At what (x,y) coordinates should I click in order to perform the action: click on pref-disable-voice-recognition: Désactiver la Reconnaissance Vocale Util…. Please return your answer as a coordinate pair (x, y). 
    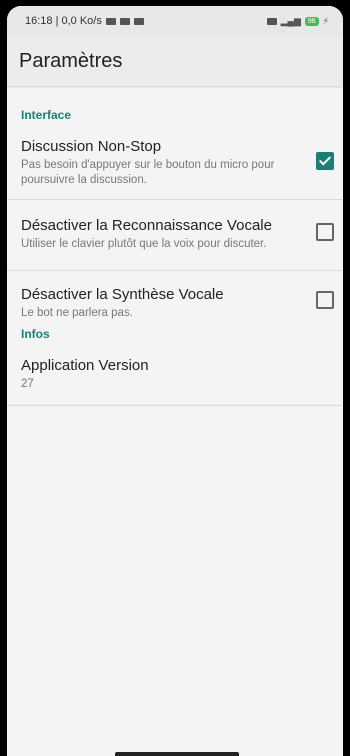
    Looking at the image, I should click on (175, 225).